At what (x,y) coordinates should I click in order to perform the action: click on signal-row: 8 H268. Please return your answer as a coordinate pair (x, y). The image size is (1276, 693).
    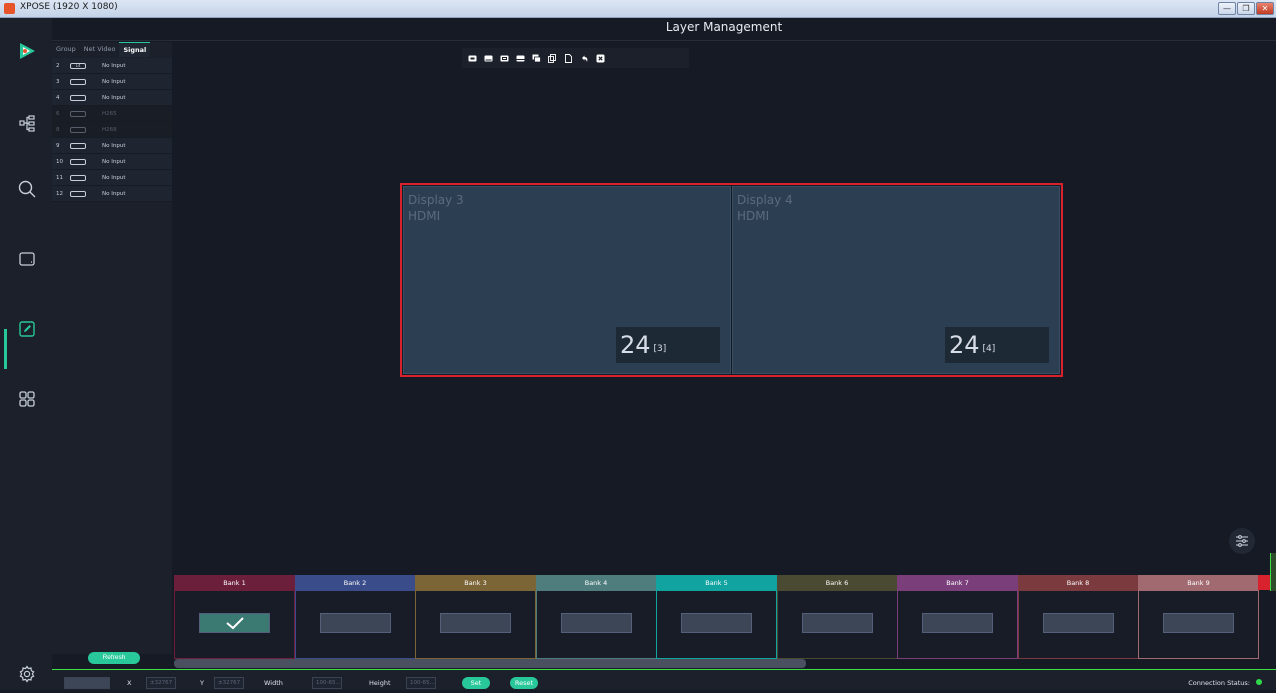
    Looking at the image, I should click on (112, 130).